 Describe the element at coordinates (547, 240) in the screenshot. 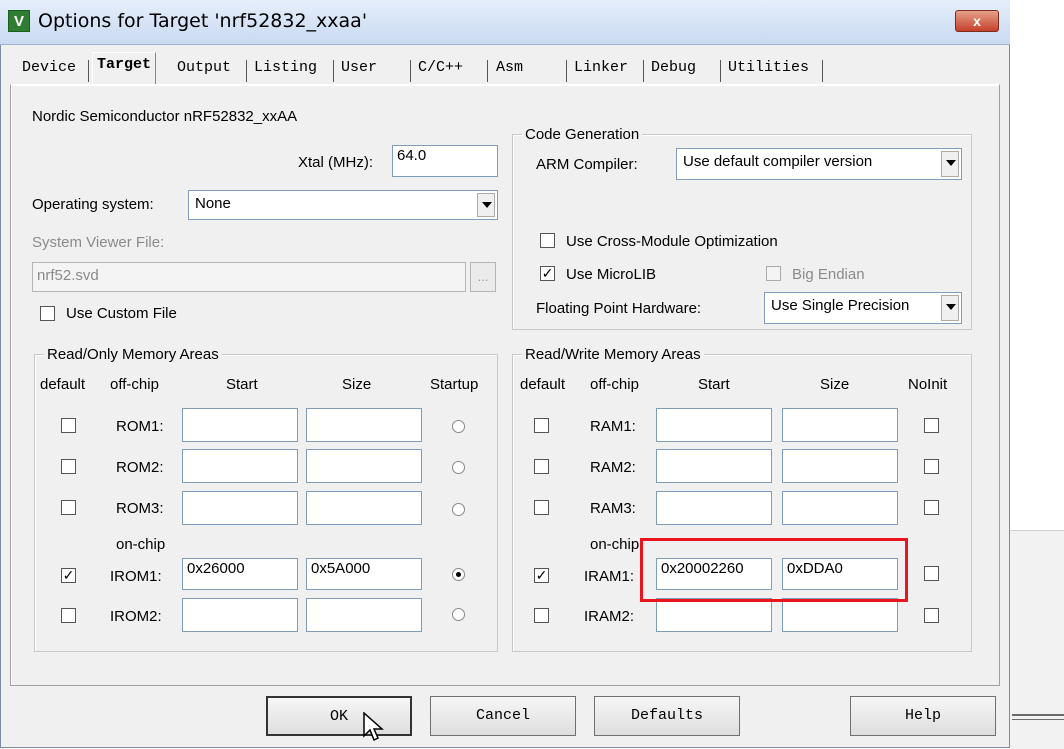

I see `cross-module-checkbox` at that location.